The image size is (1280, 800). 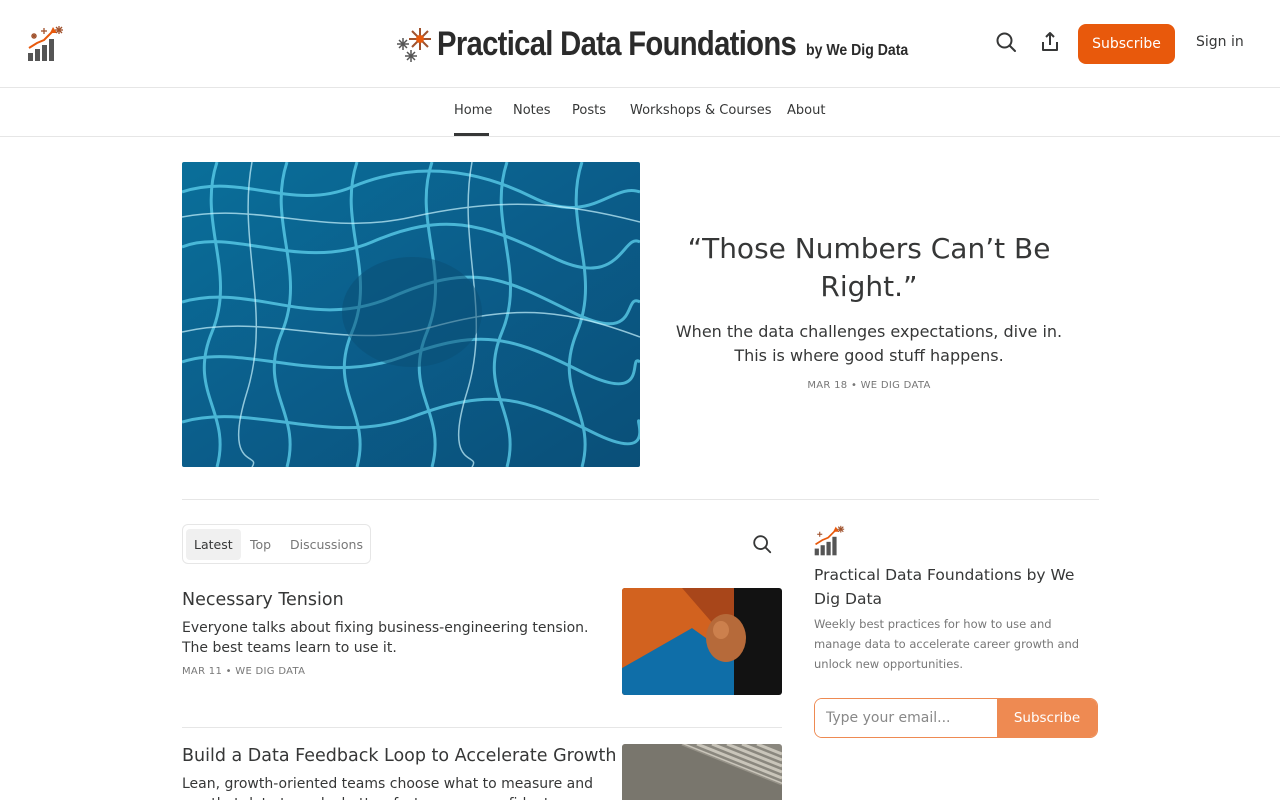 I want to click on tab-discussions: Discussions, so click(x=326, y=544).